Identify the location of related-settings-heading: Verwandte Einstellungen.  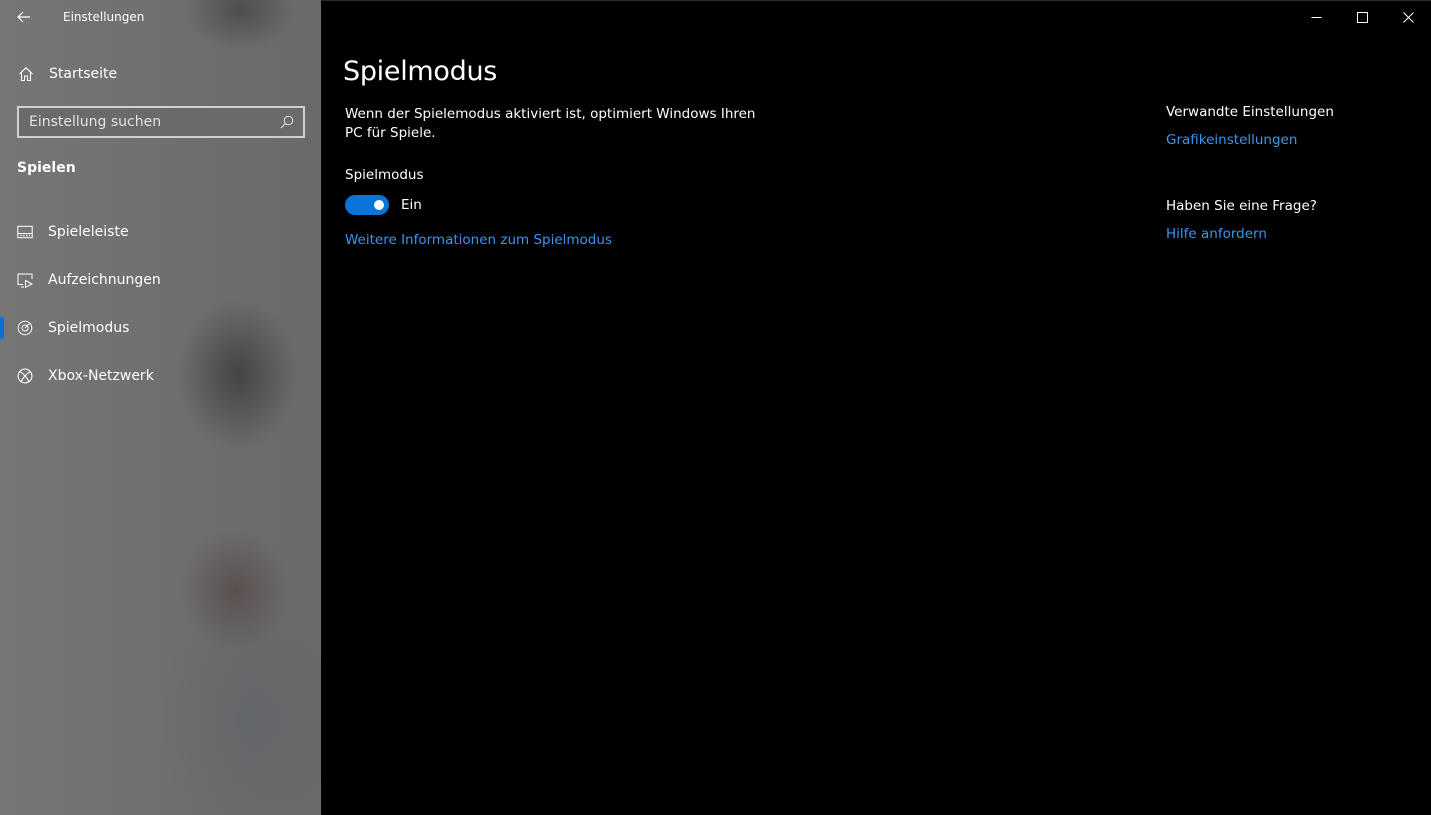
(1250, 112).